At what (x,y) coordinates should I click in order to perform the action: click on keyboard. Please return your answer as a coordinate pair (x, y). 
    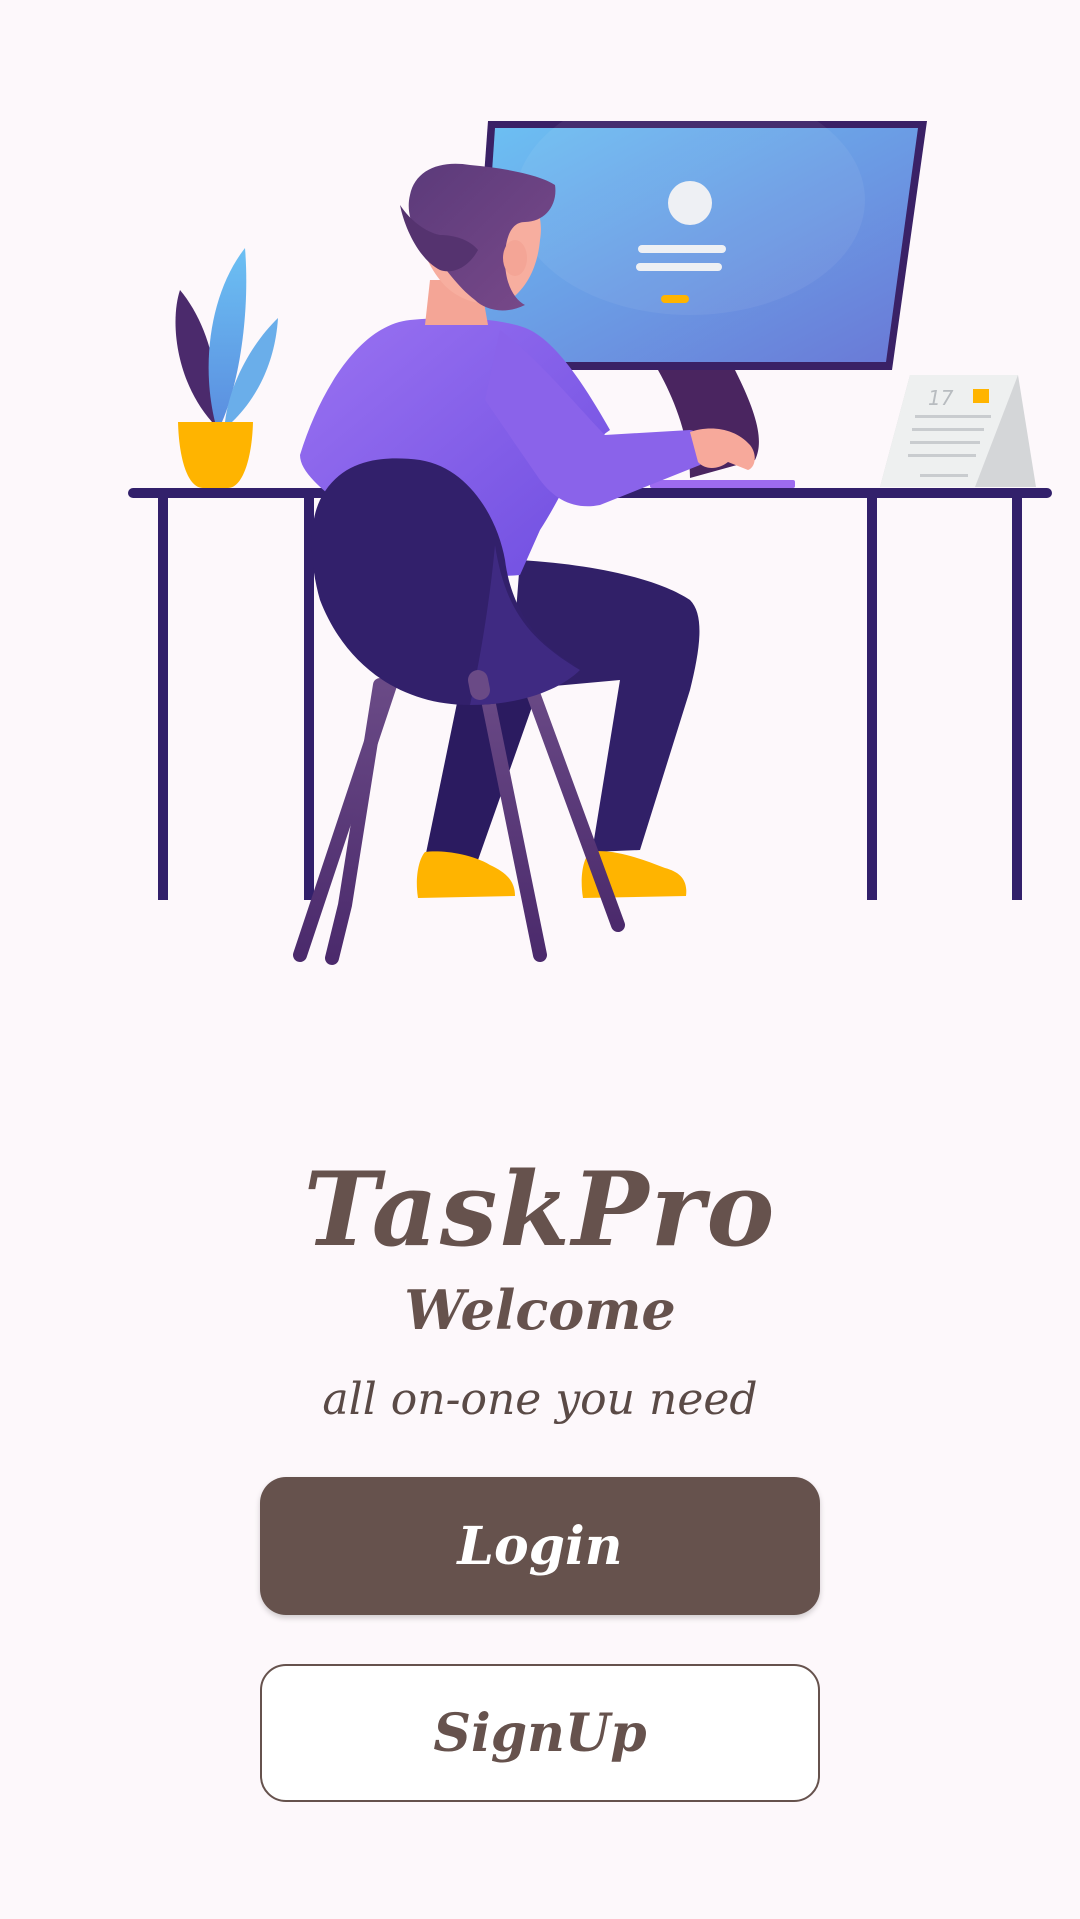
    Looking at the image, I should click on (722, 484).